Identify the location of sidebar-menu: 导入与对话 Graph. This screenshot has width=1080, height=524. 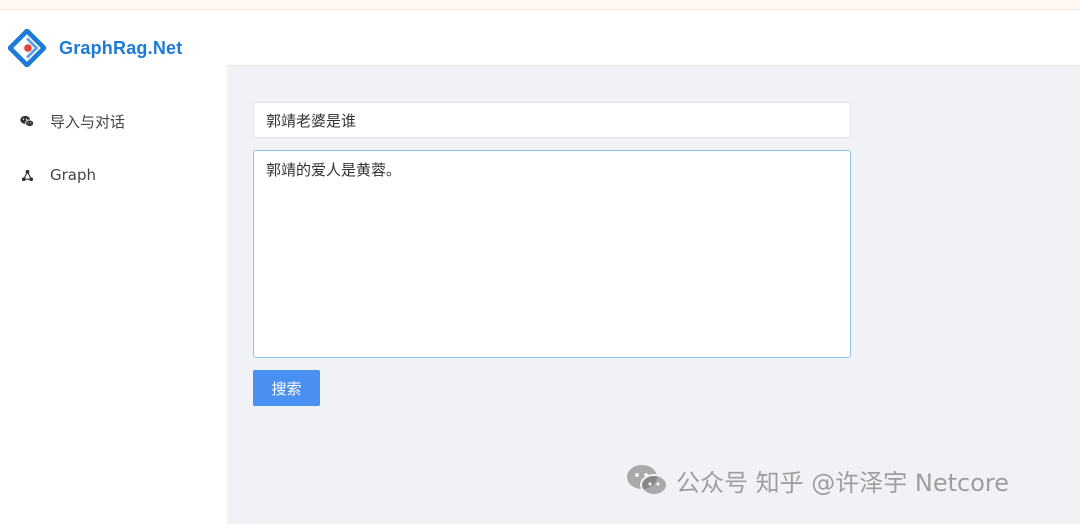
(113, 148).